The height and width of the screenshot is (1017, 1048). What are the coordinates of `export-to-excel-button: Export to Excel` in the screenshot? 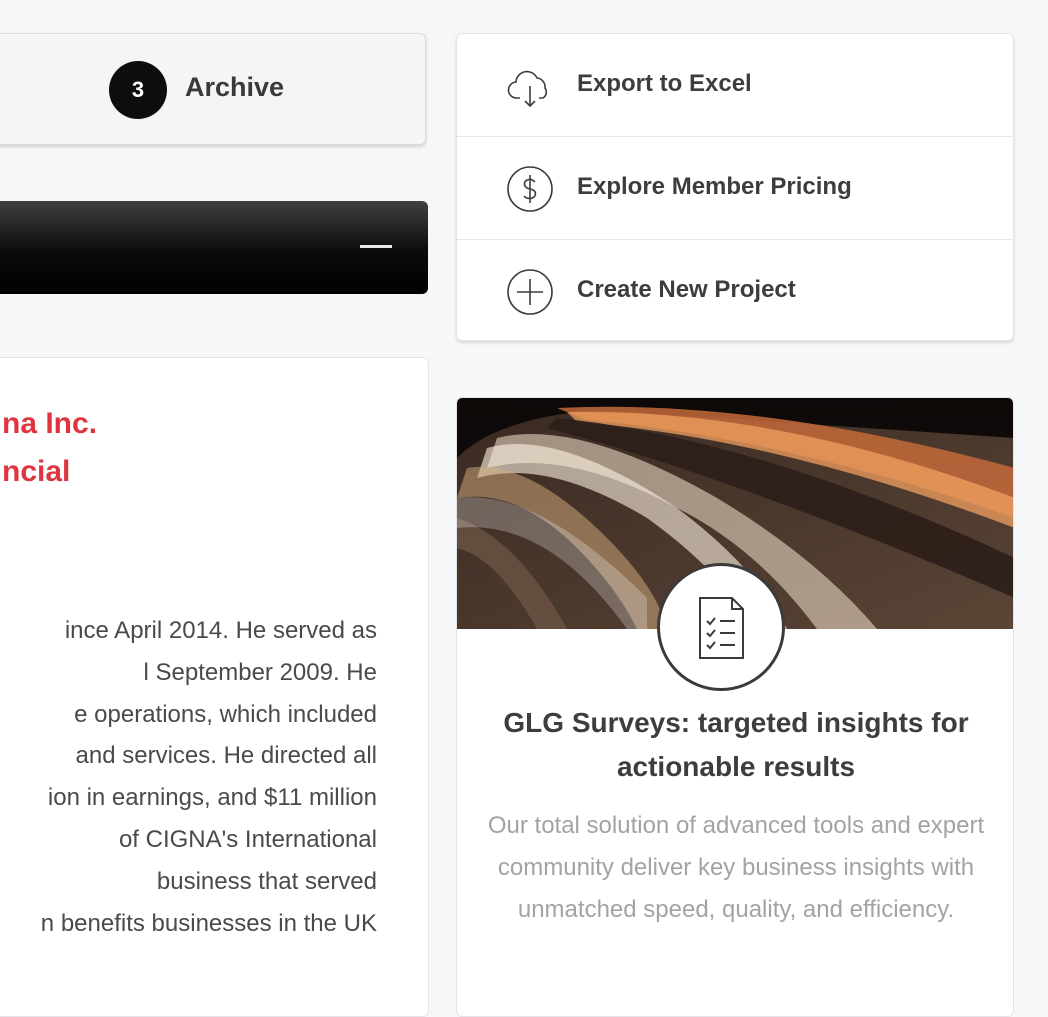 It's located at (735, 85).